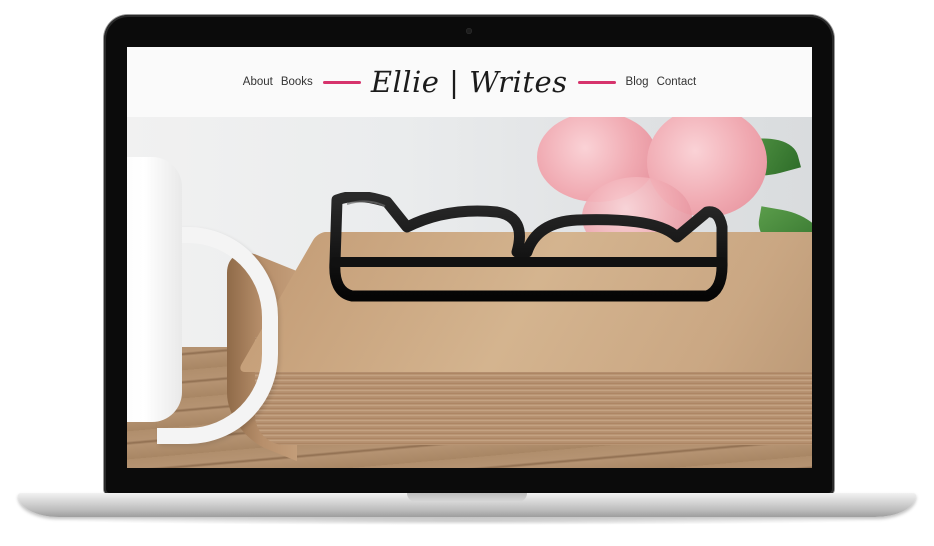  I want to click on site-header: About Books Ellie | Writes Blog Contact, so click(469, 82).